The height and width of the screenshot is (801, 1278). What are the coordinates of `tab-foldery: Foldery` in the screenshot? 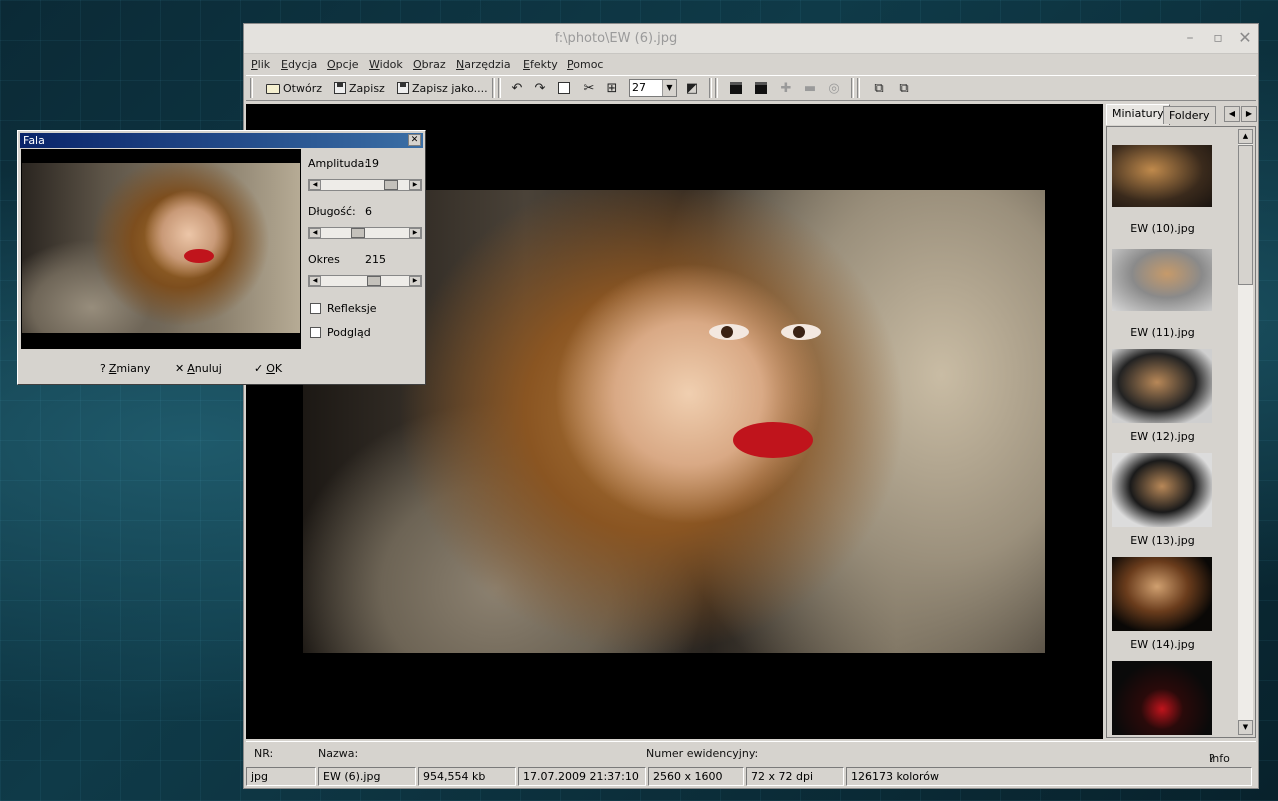 It's located at (1189, 115).